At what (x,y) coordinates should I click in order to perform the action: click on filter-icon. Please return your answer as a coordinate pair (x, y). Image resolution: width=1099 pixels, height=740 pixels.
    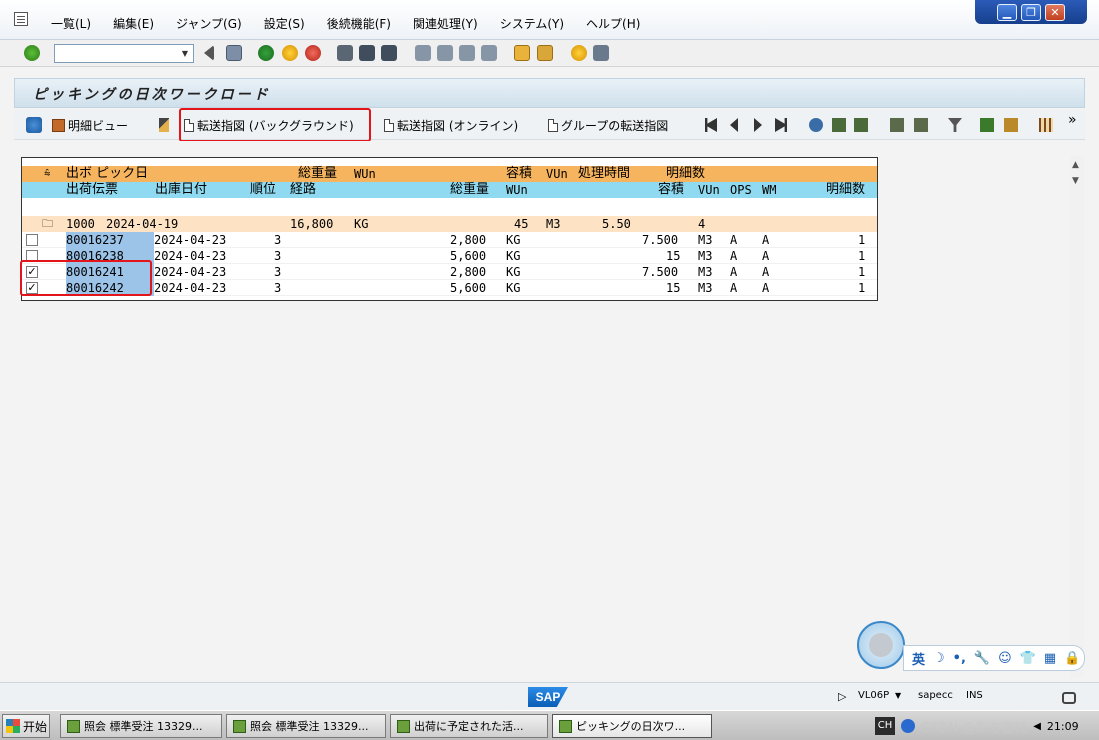
    Looking at the image, I should click on (955, 125).